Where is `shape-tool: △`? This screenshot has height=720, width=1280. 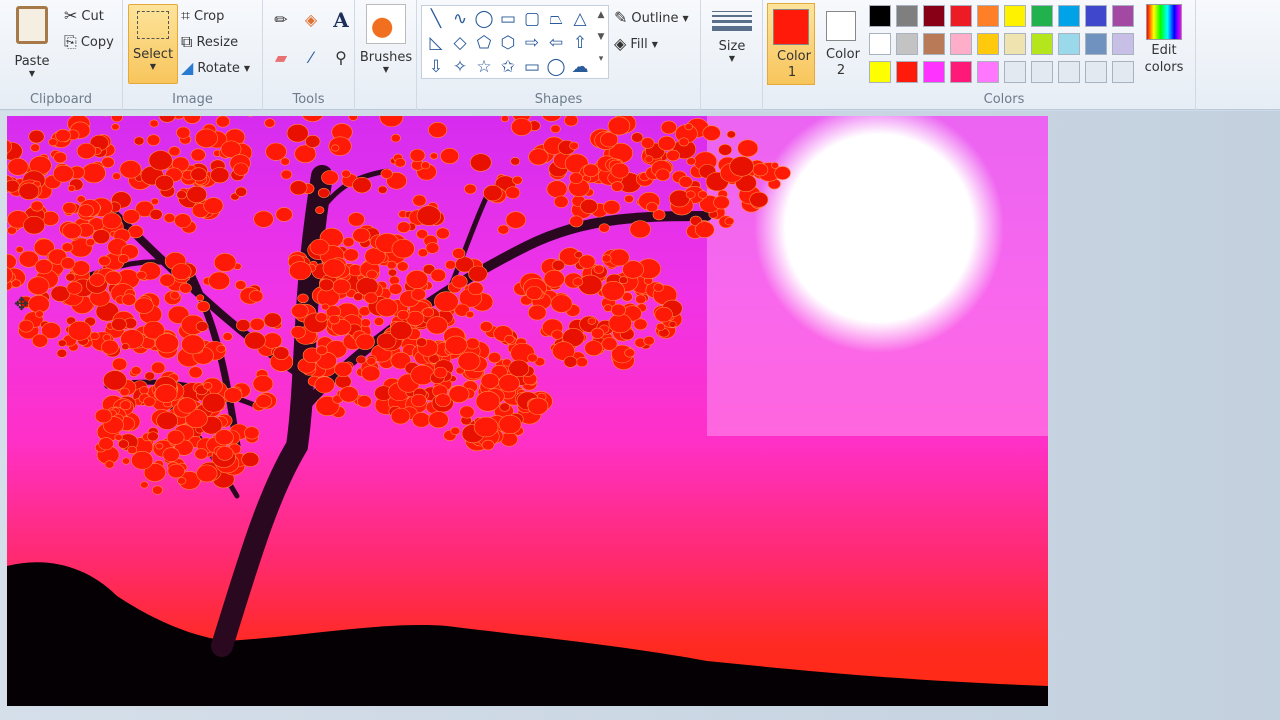 shape-tool: △ is located at coordinates (580, 19).